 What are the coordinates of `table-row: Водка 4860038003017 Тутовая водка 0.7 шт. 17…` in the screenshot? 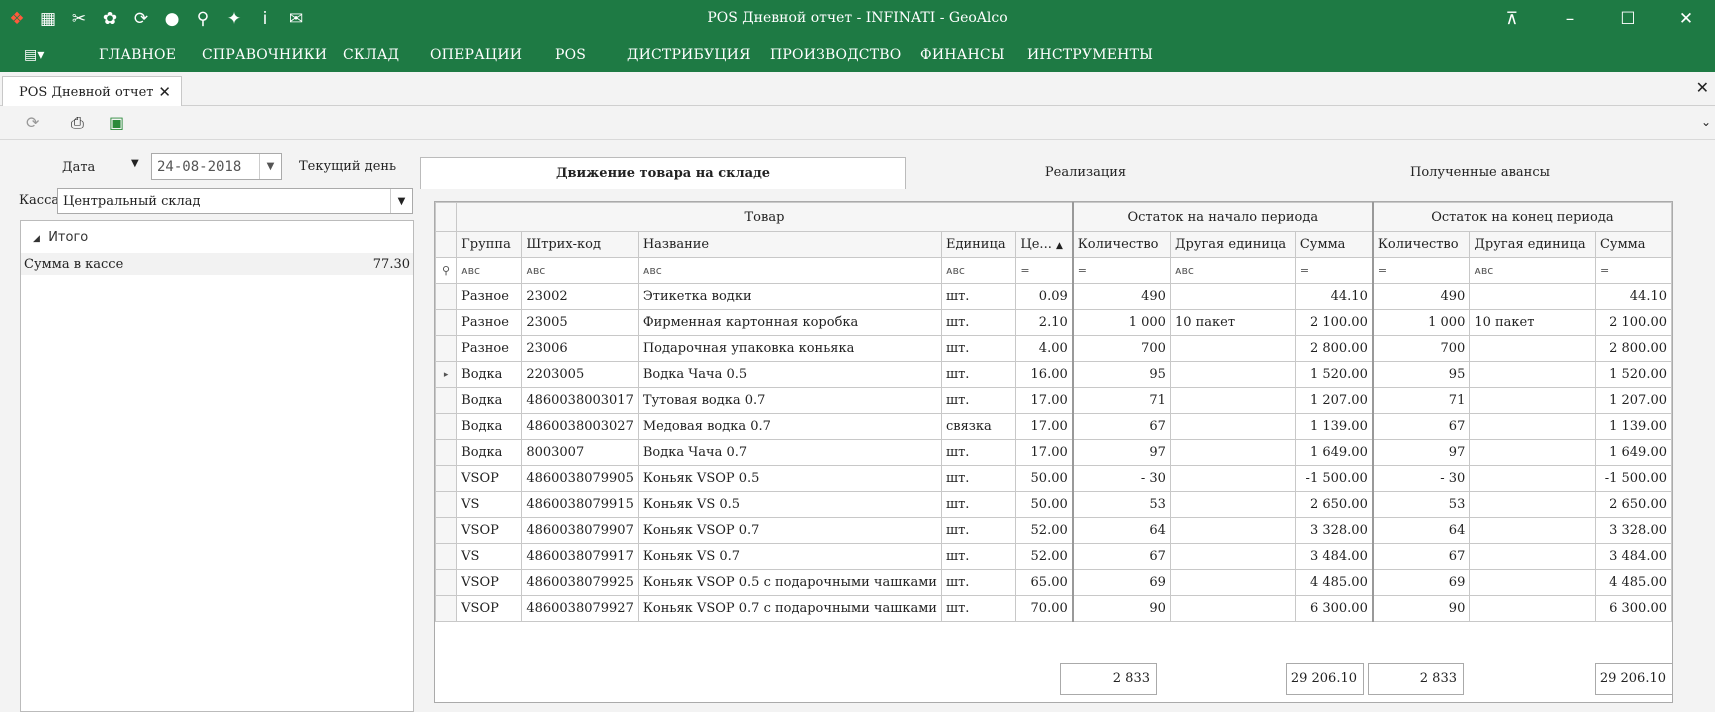 It's located at (1053, 400).